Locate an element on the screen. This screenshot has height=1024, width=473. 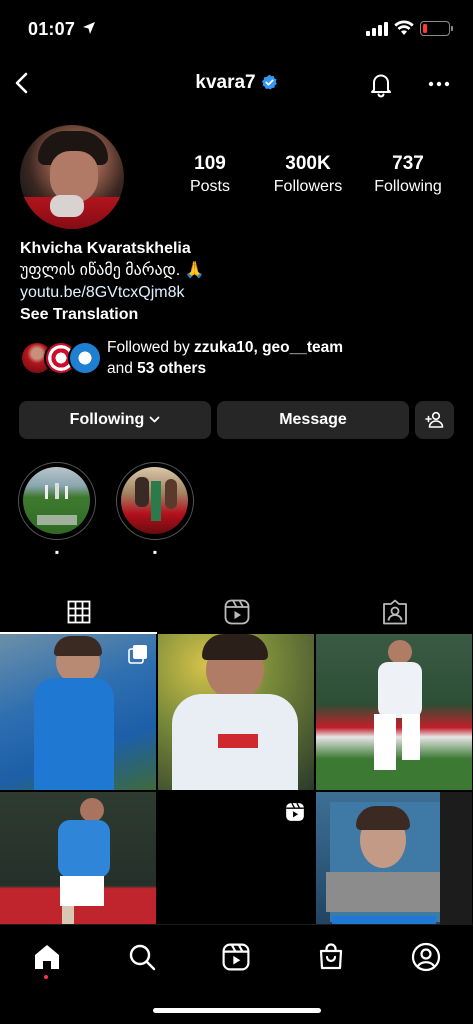
tab-tagged is located at coordinates (394, 612).